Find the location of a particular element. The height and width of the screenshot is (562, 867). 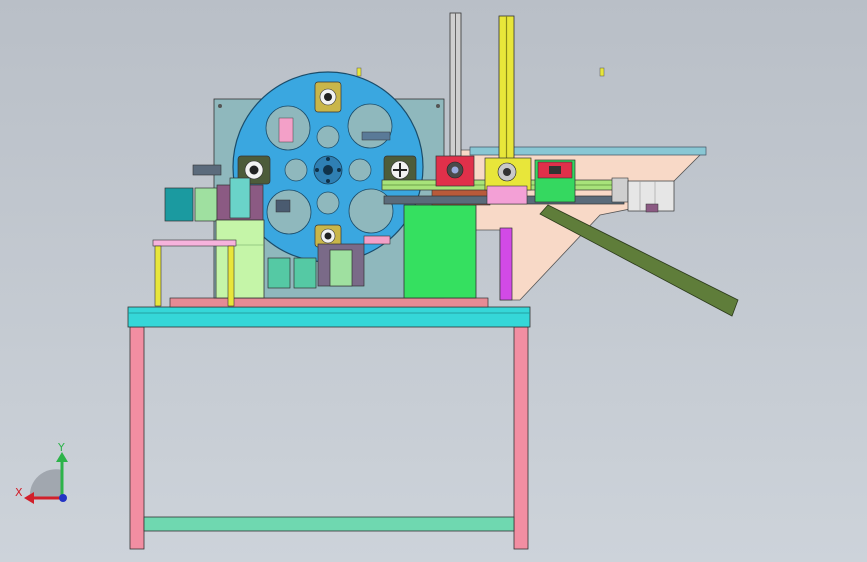

base-plate is located at coordinates (329, 302).